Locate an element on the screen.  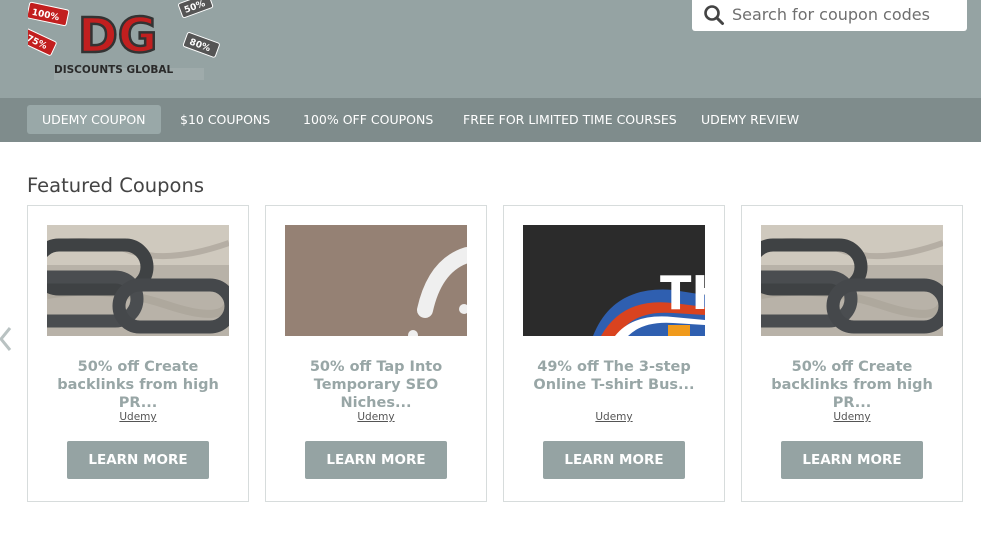
search-box is located at coordinates (829, 15).